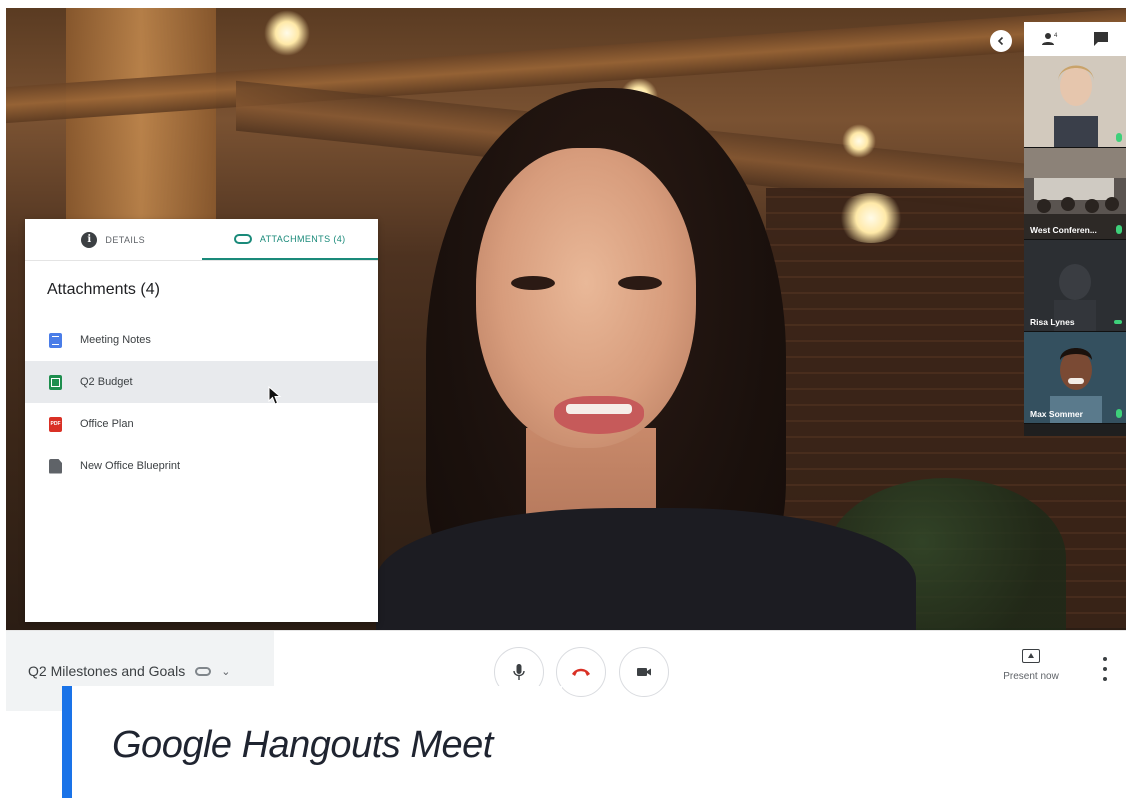 The height and width of the screenshot is (798, 1126). What do you see at coordinates (242, 238) in the screenshot?
I see `attachment-link-icon` at bounding box center [242, 238].